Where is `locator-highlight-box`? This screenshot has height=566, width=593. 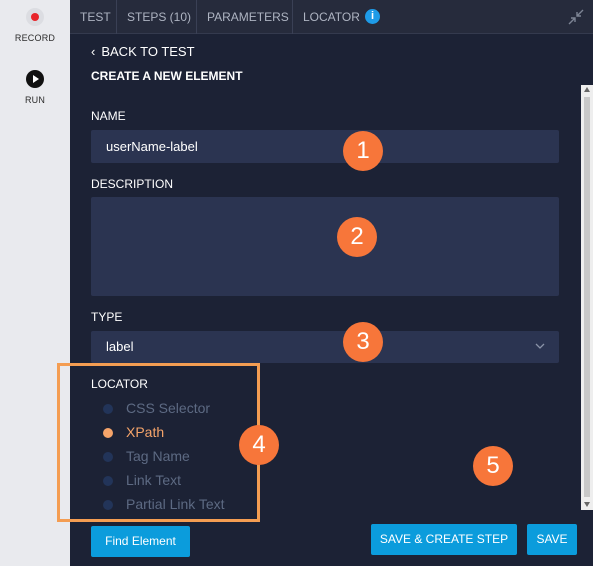 locator-highlight-box is located at coordinates (158, 442).